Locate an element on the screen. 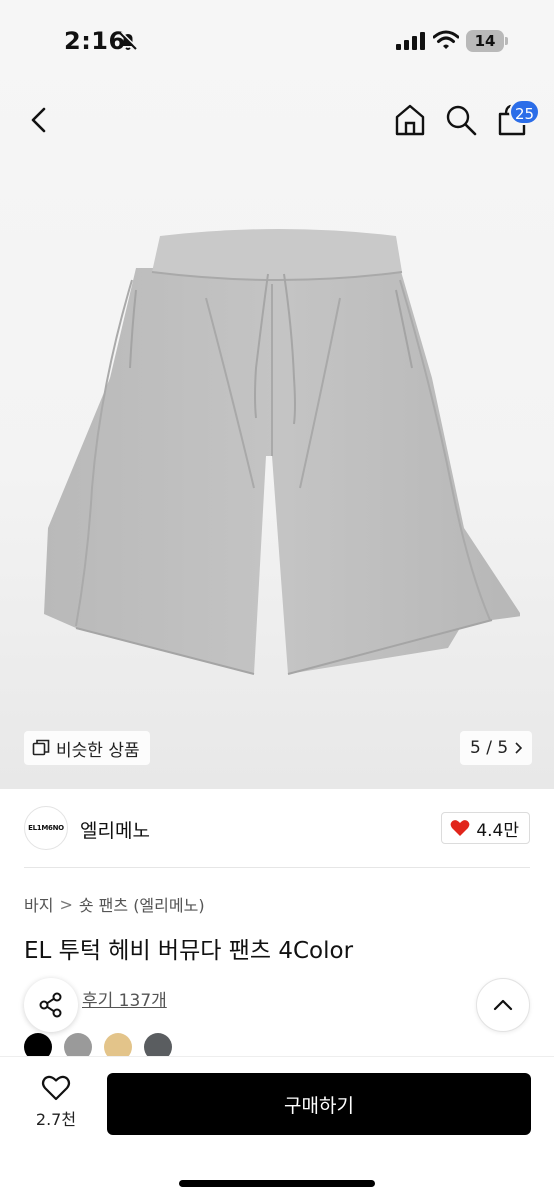 This screenshot has width=554, height=1200. copy-icon is located at coordinates (41, 747).